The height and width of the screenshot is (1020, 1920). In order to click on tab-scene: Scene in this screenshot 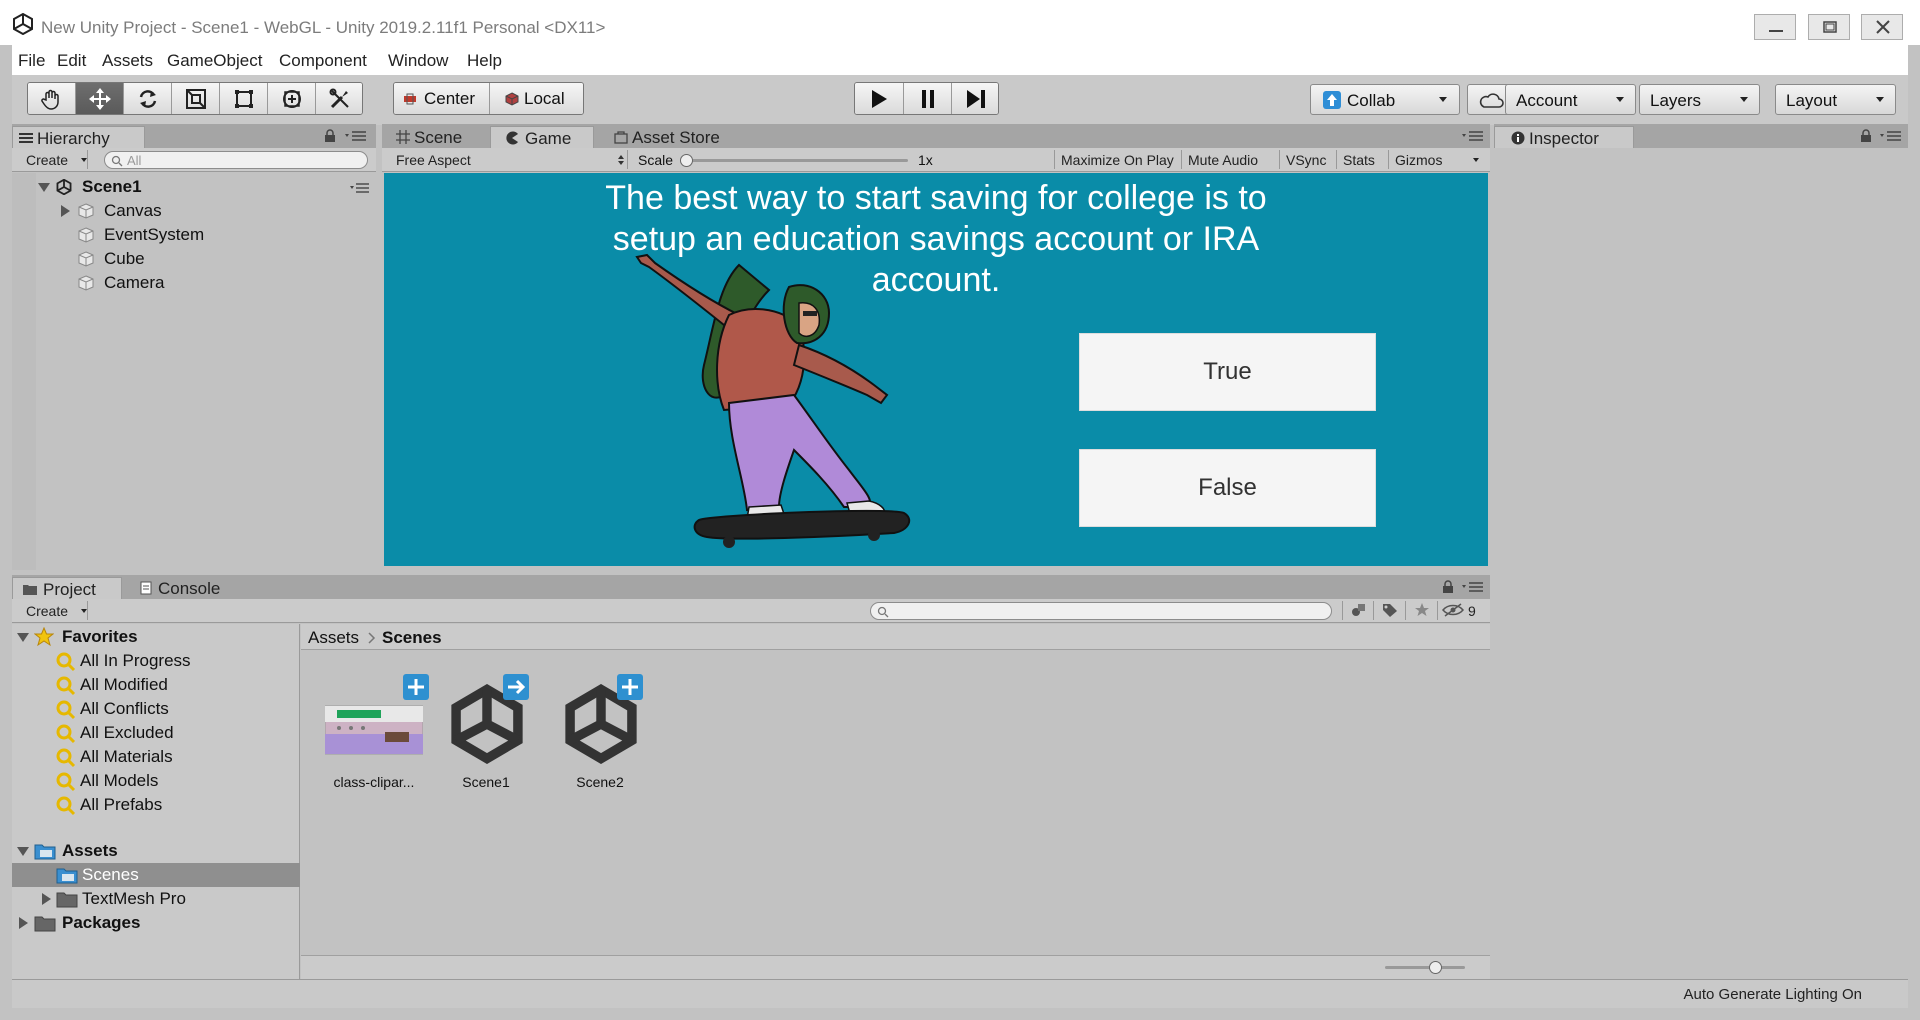, I will do `click(444, 137)`.